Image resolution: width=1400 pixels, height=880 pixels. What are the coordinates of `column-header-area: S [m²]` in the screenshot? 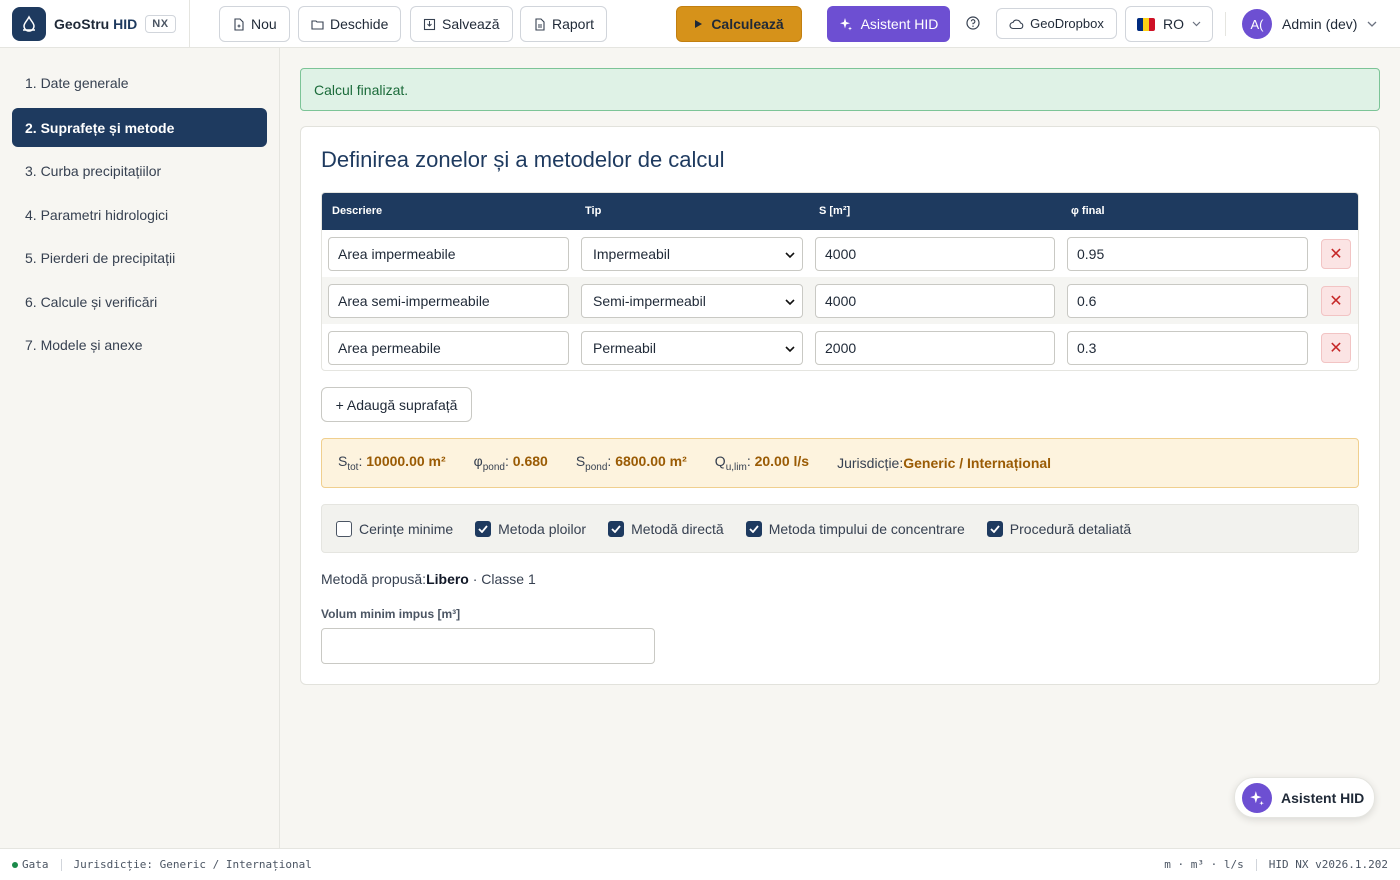 It's located at (835, 211).